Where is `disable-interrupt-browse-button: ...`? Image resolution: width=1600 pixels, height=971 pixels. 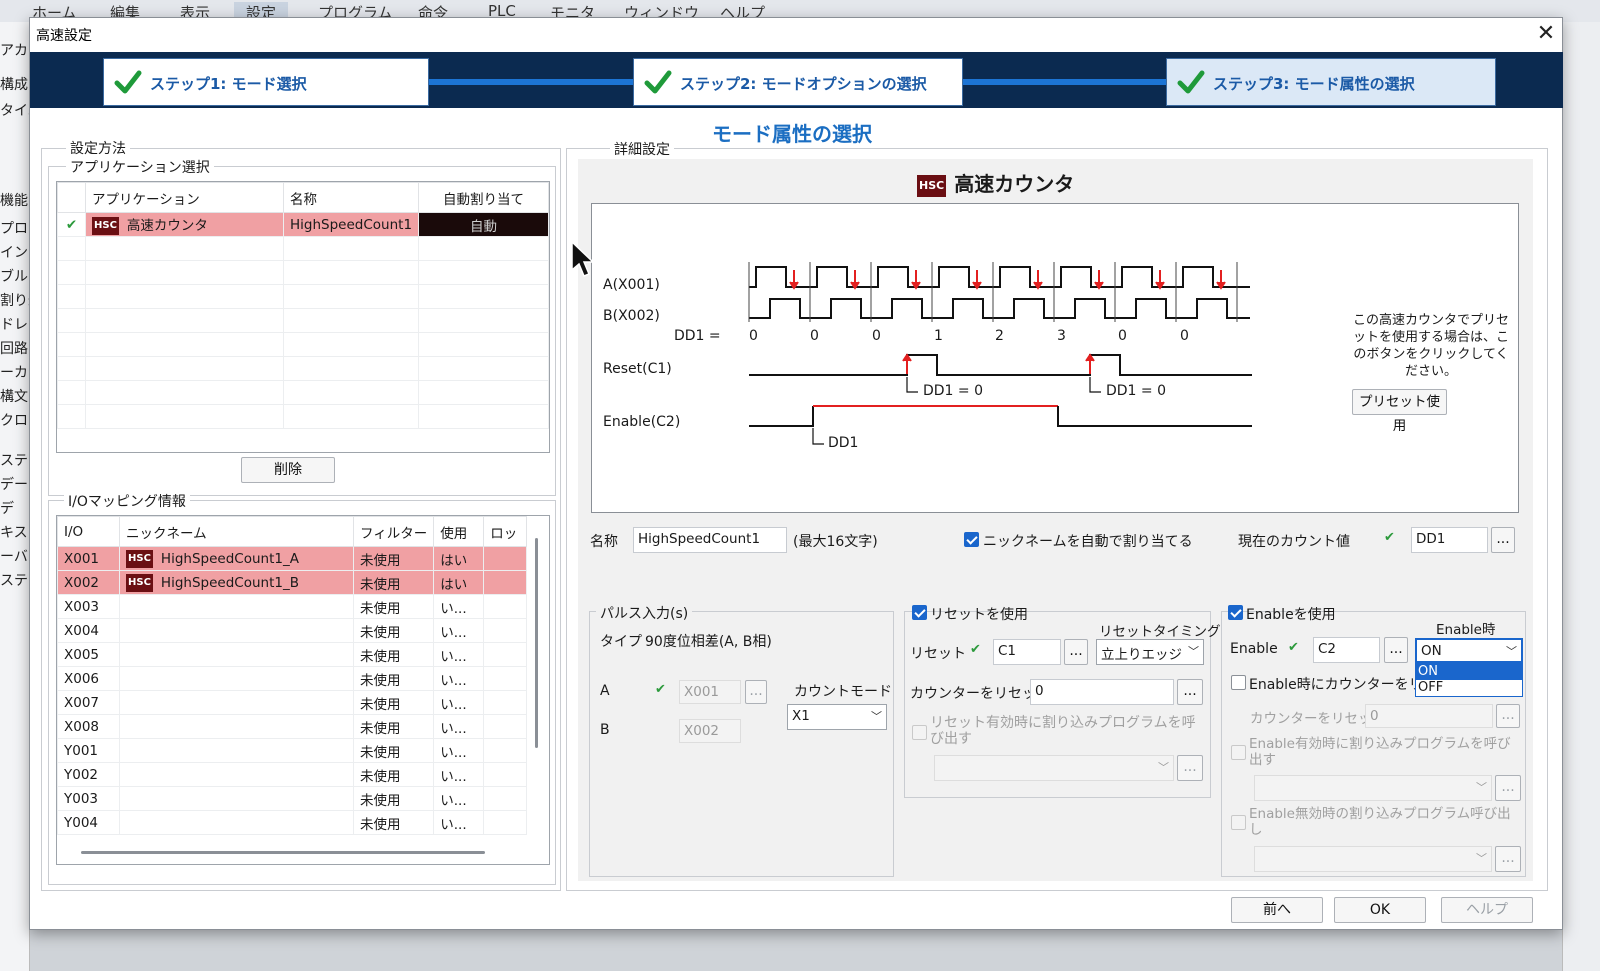 disable-interrupt-browse-button: ... is located at coordinates (1508, 859).